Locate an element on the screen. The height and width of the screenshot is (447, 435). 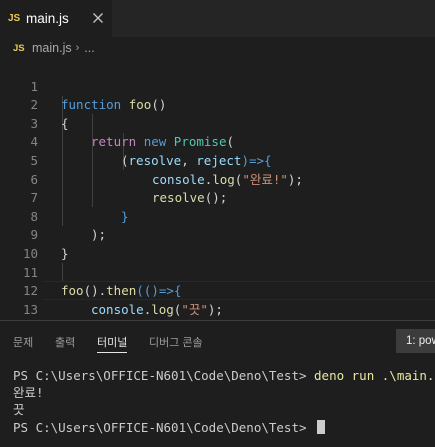
tab-output: 출력 is located at coordinates (65, 342).